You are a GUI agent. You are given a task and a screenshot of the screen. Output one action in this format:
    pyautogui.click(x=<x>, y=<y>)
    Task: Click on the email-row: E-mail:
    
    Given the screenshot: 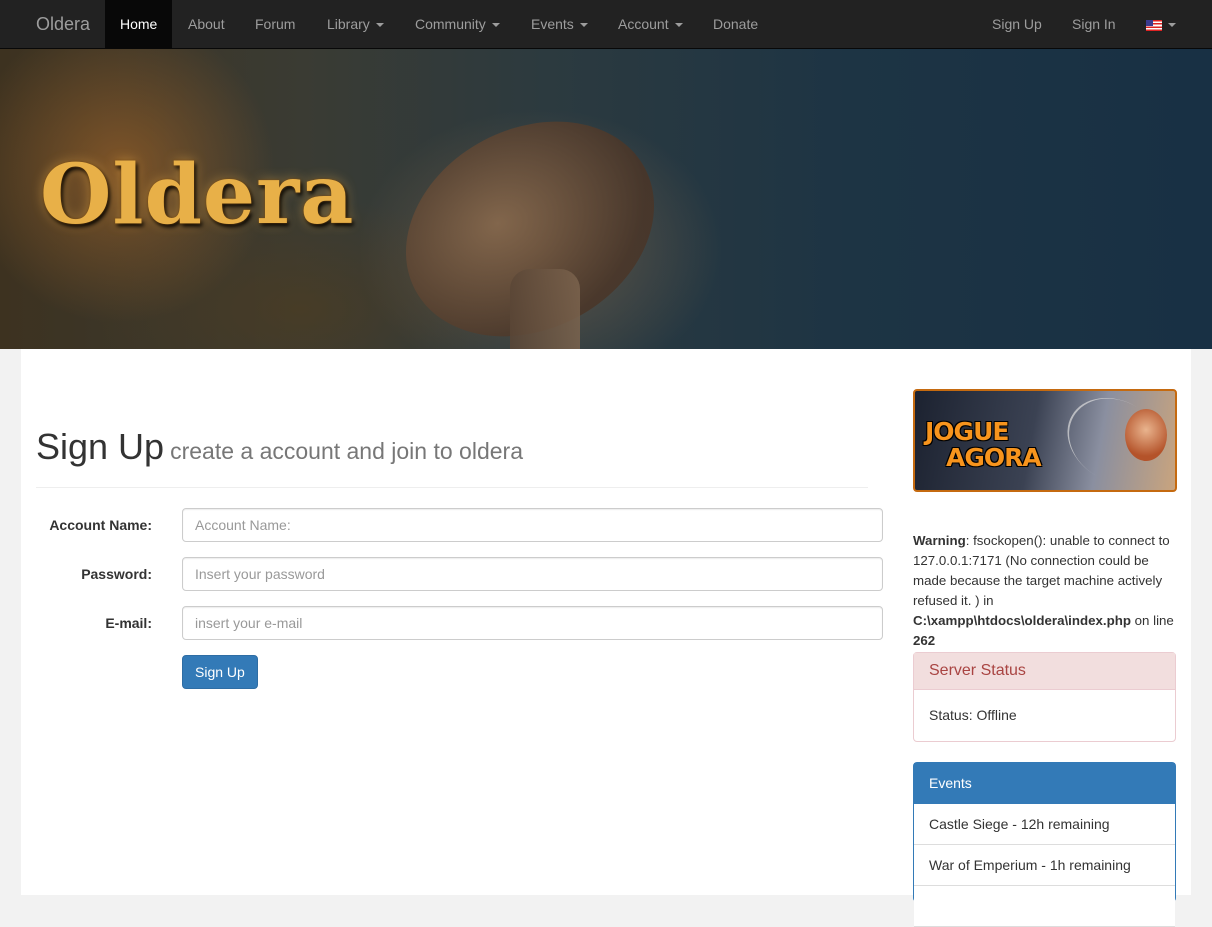 What is the action you would take?
    pyautogui.click(x=459, y=623)
    